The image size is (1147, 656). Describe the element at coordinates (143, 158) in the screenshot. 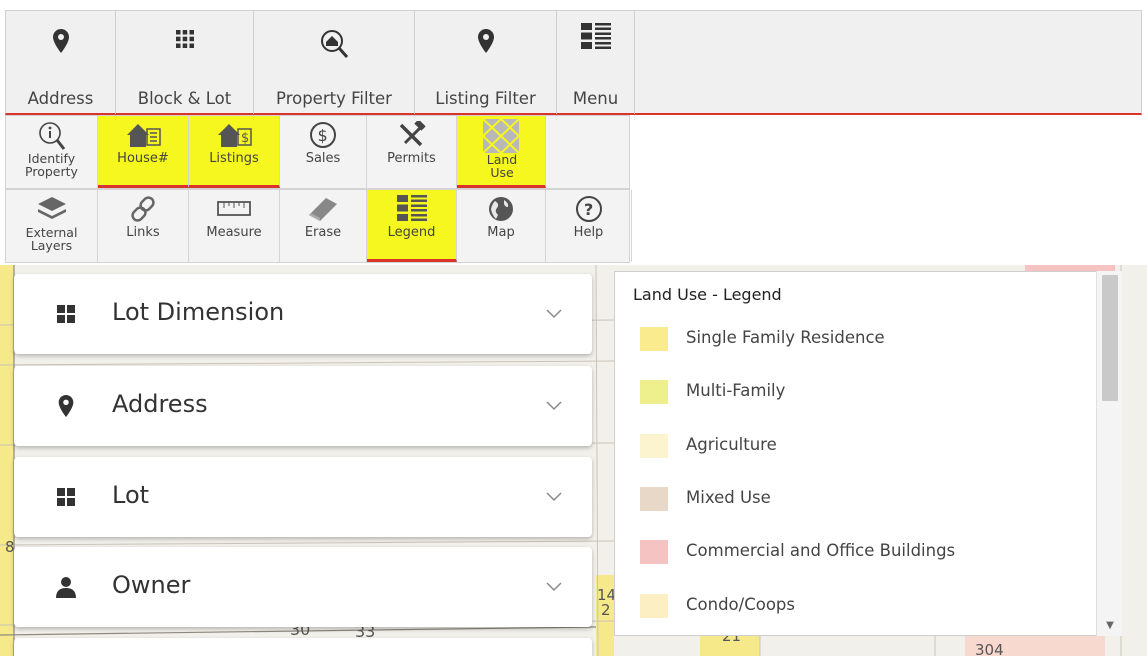

I see `tool-label: House#` at that location.